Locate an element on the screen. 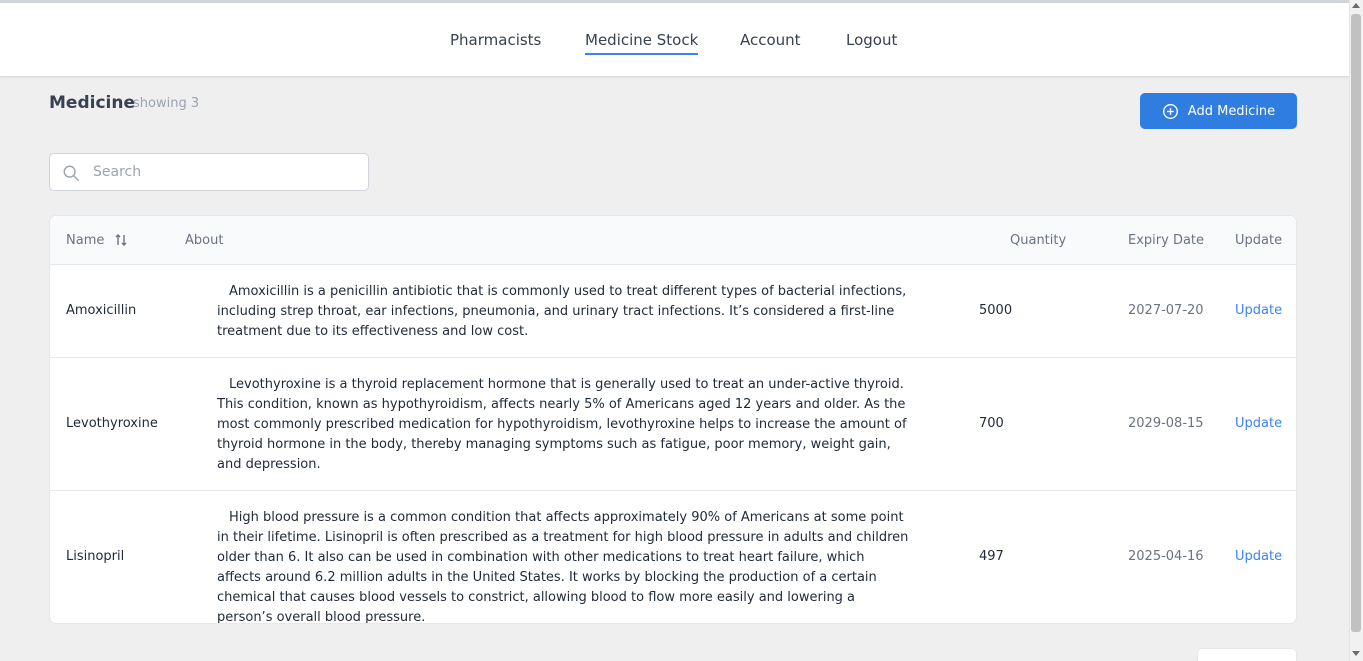  page-title: Medicine is located at coordinates (92, 103).